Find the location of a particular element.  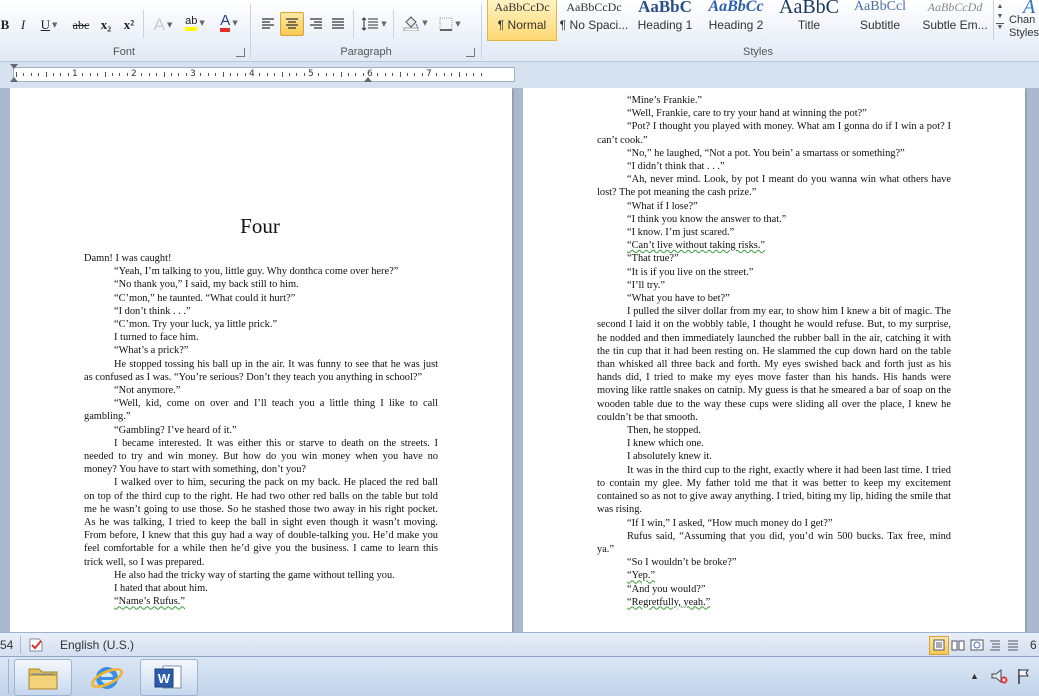

print-layout-button is located at coordinates (939, 645).